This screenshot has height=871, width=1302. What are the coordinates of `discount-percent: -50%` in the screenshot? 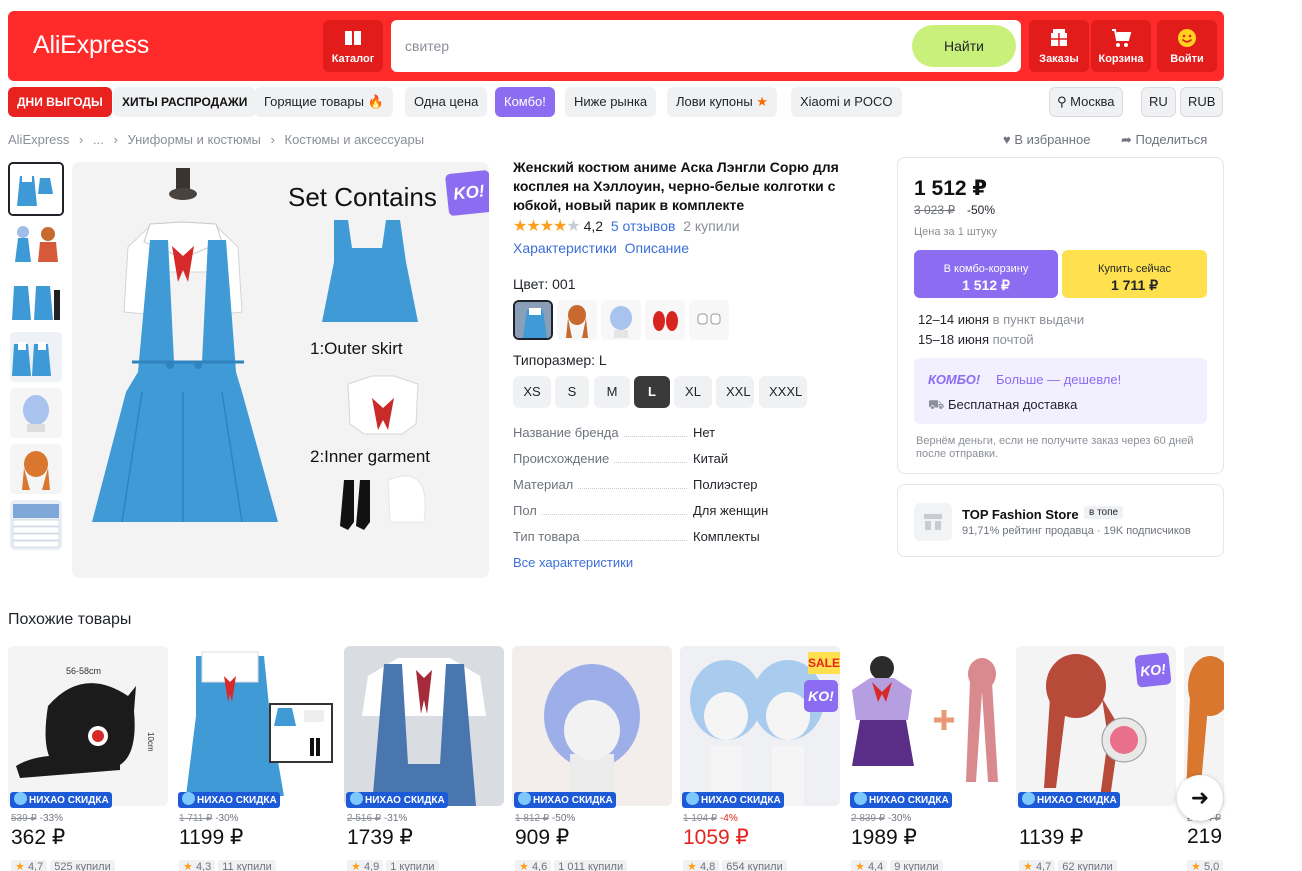 It's located at (981, 210).